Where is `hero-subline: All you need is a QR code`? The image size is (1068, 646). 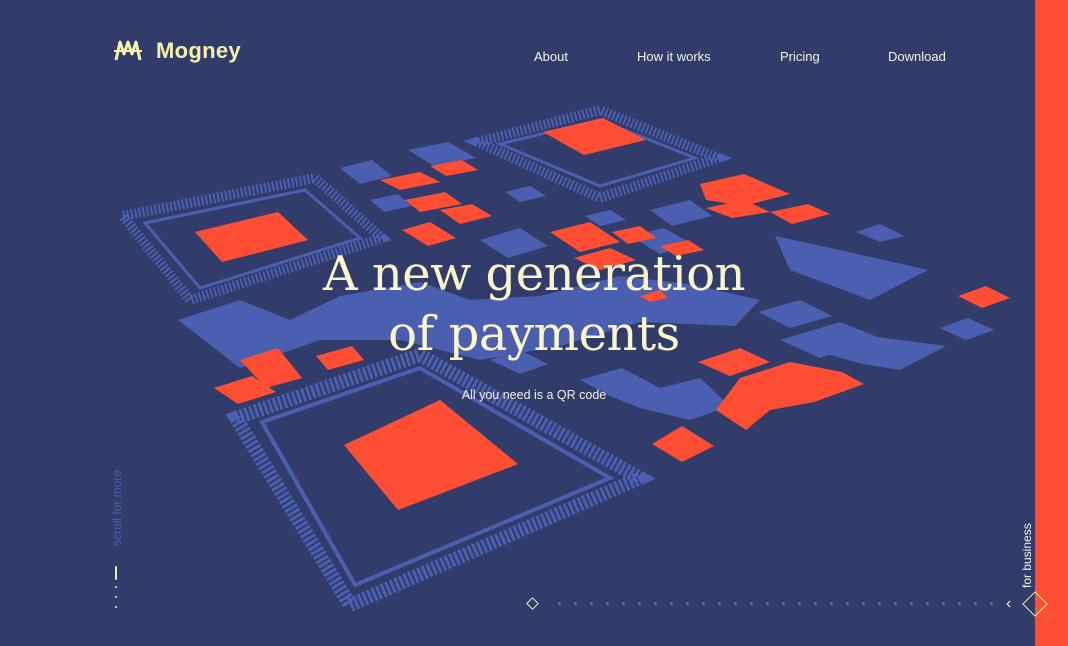
hero-subline: All you need is a QR code is located at coordinates (534, 395).